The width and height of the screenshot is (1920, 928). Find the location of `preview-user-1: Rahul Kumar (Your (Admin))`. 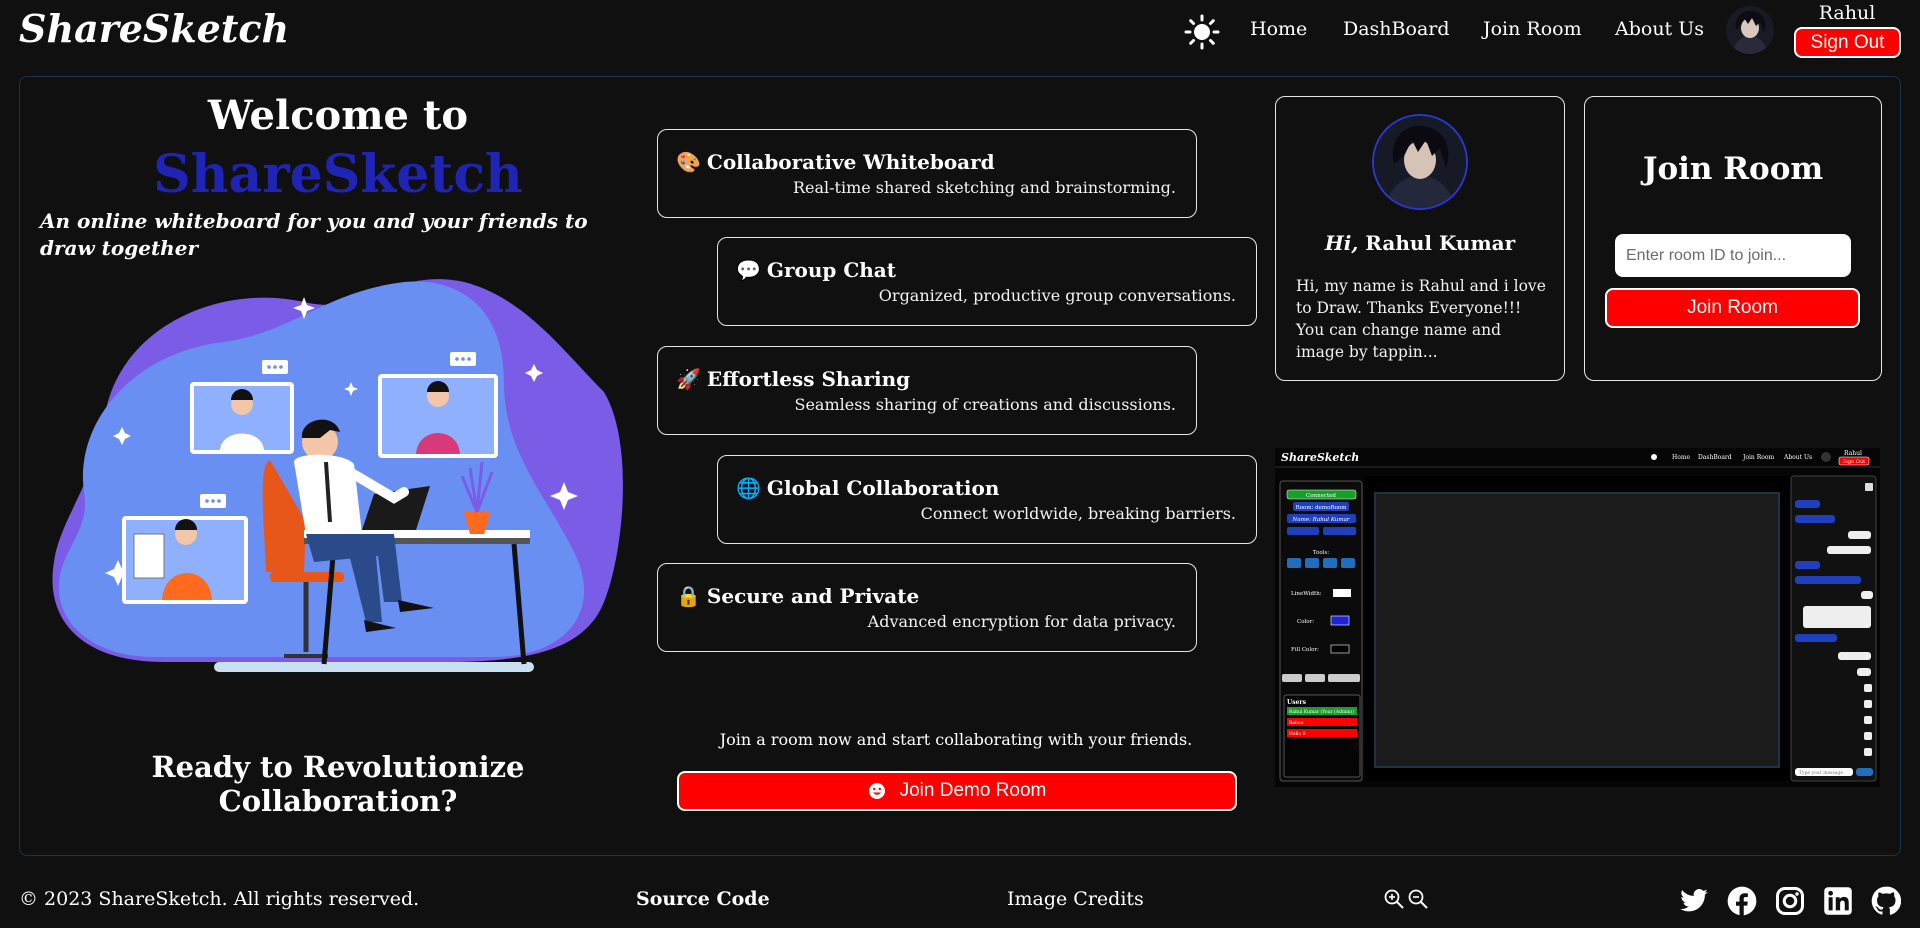

preview-user-1: Rahul Kumar (Your (Admin)) is located at coordinates (1321, 711).